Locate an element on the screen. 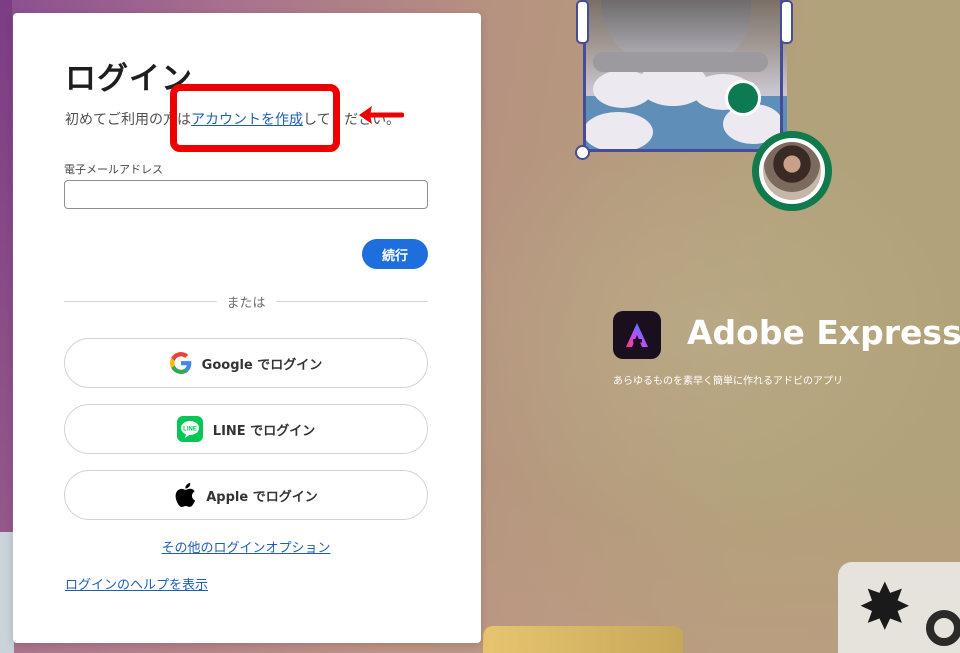  background-sticker-card: ✸ is located at coordinates (899, 607).